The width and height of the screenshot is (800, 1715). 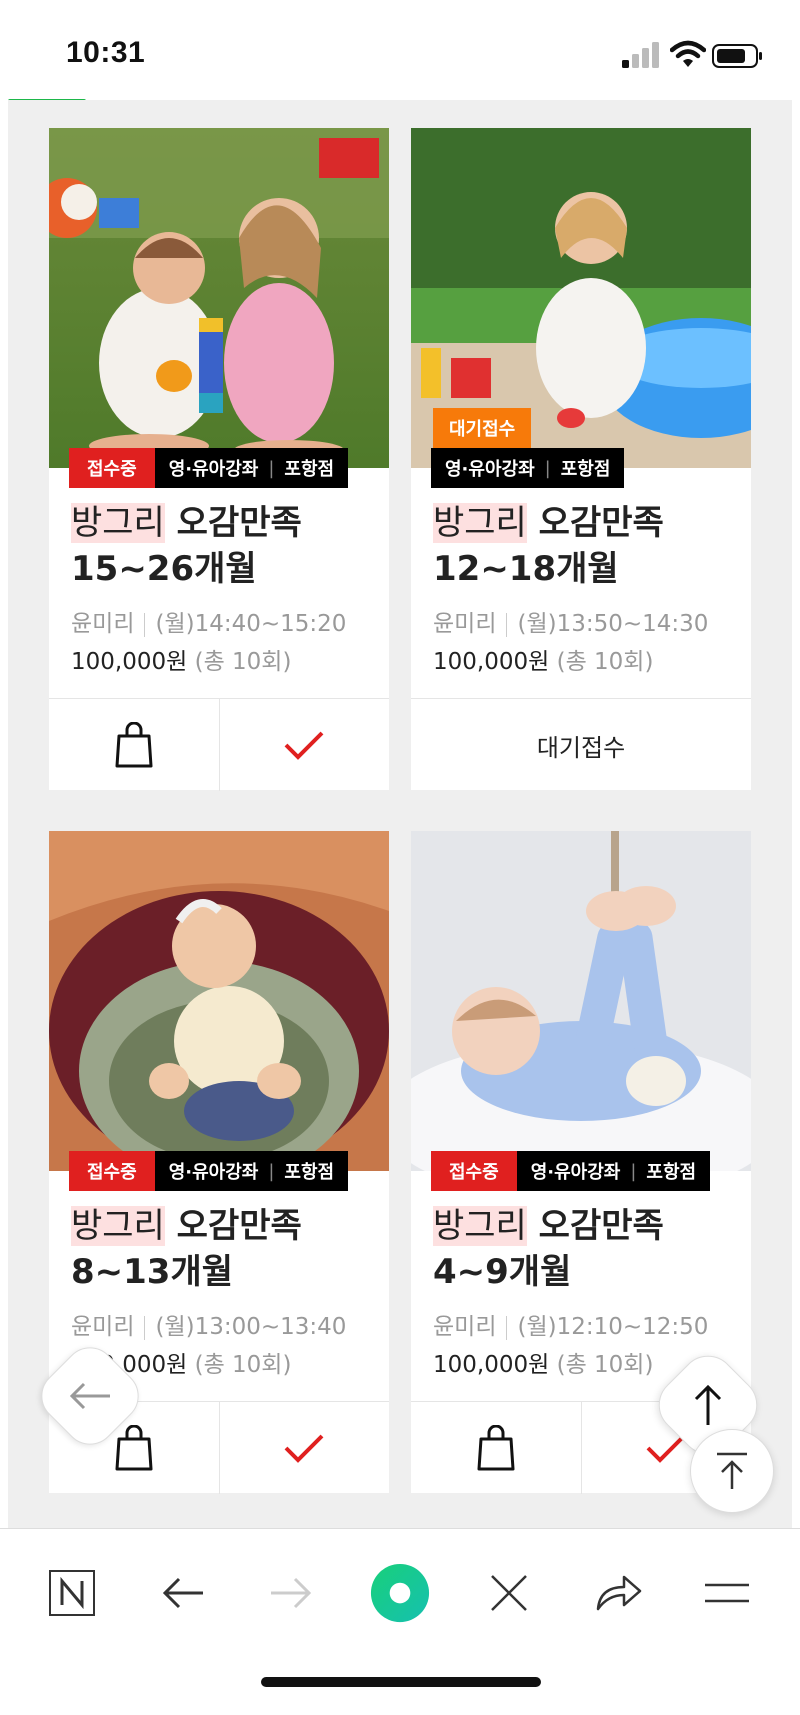 I want to click on green-dot-icon, so click(x=400, y=1593).